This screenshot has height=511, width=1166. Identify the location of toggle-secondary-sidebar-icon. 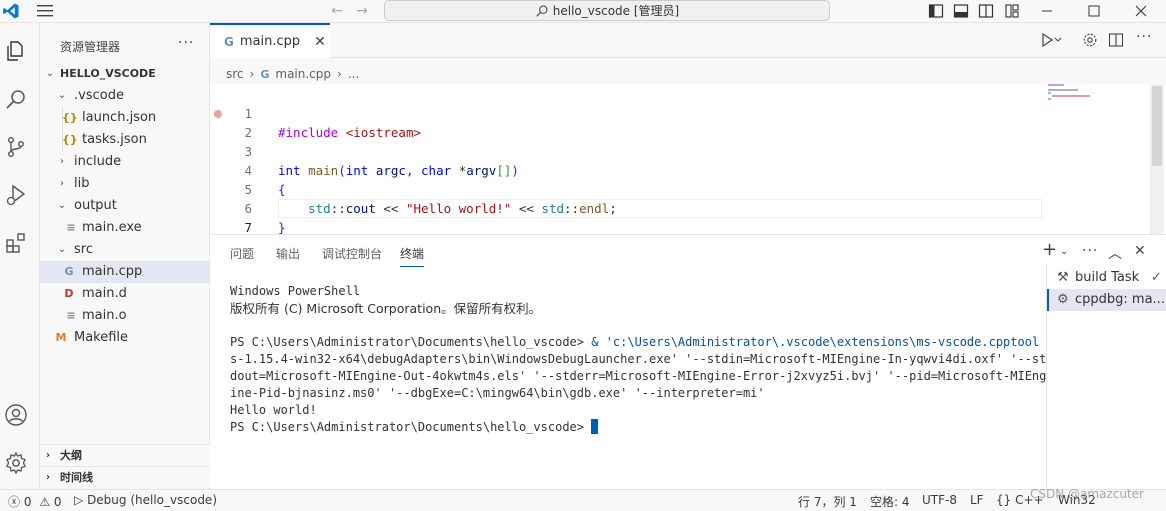
(986, 11).